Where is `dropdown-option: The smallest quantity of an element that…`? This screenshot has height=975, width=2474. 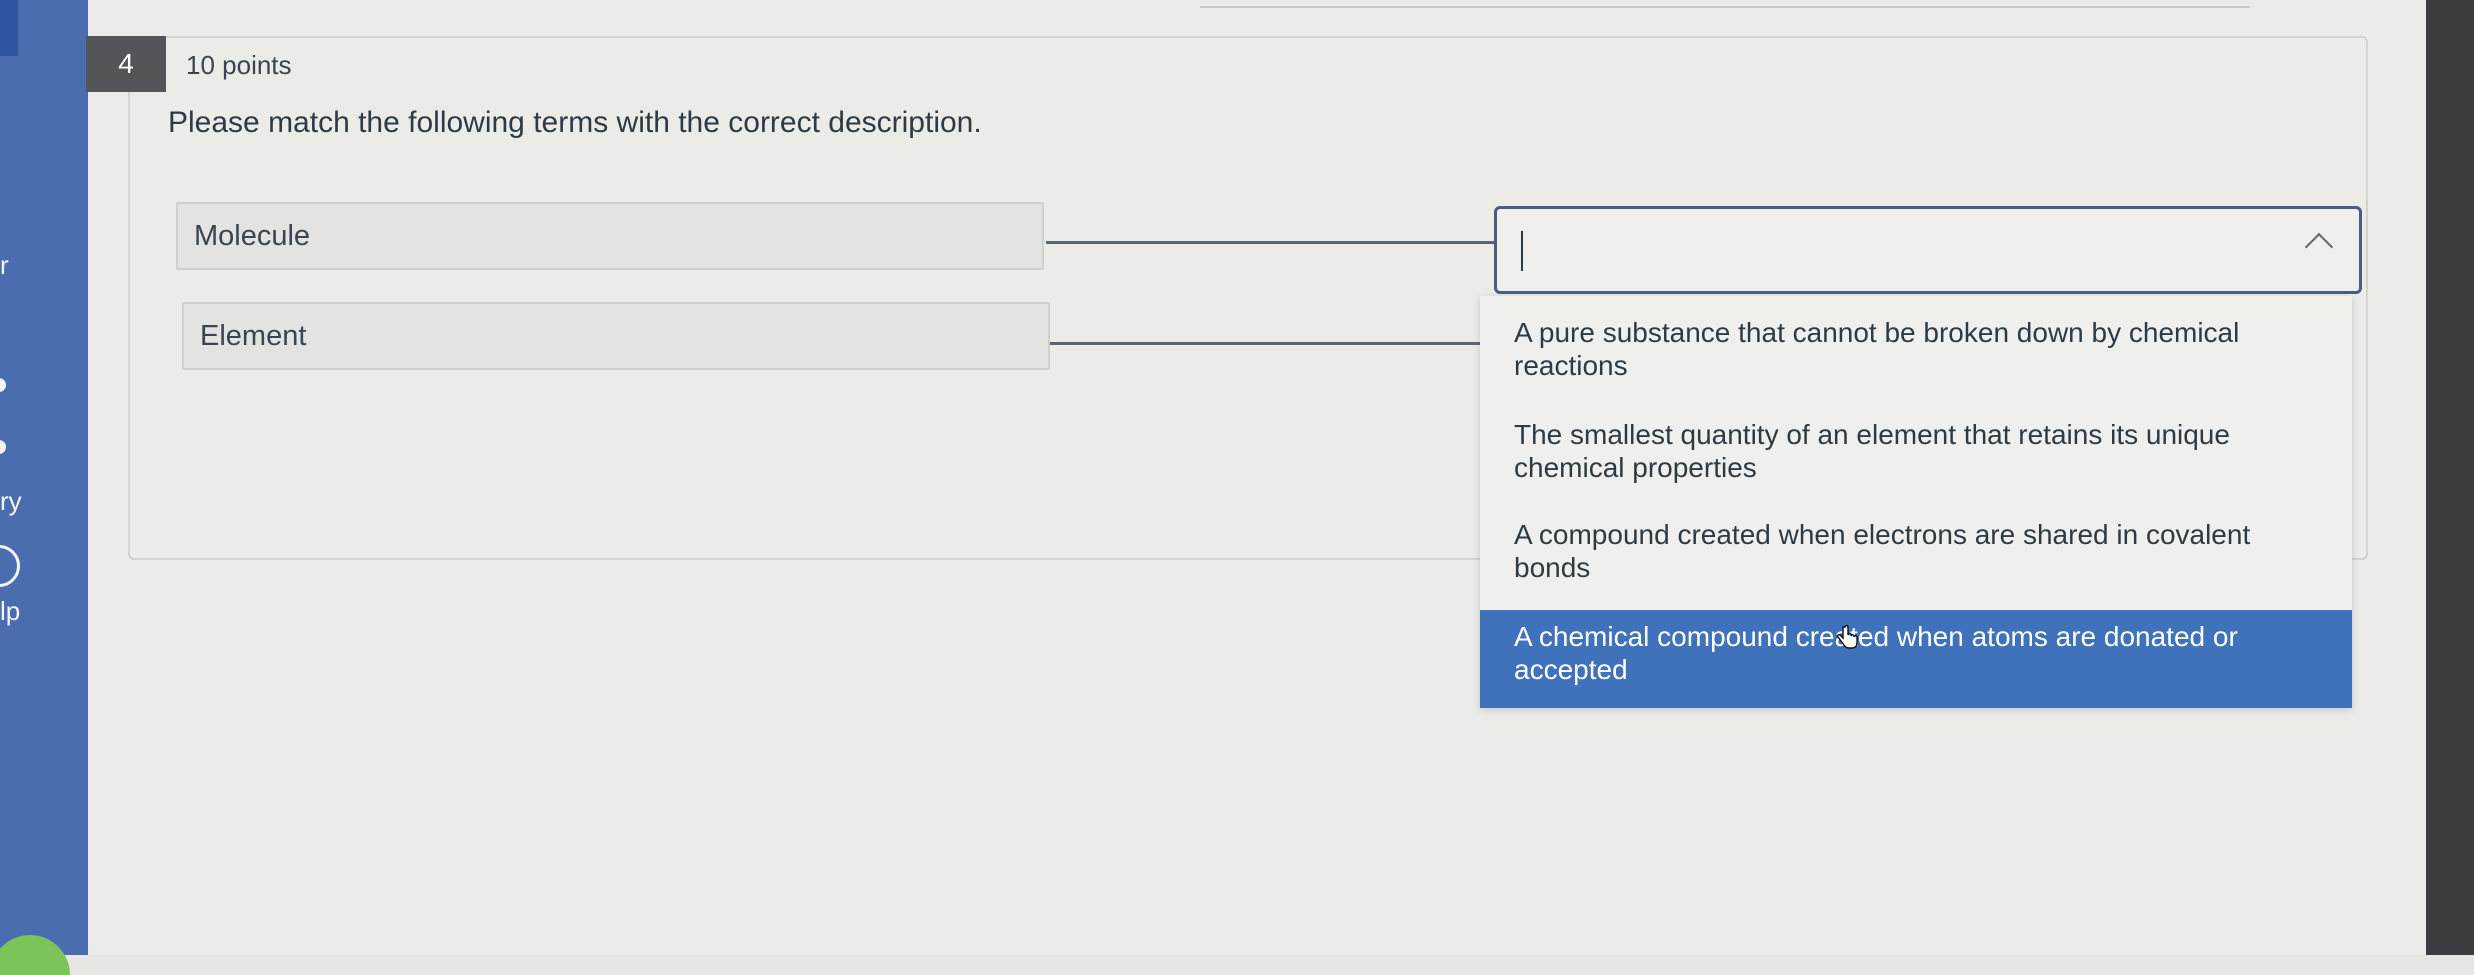 dropdown-option: The smallest quantity of an element that… is located at coordinates (1916, 451).